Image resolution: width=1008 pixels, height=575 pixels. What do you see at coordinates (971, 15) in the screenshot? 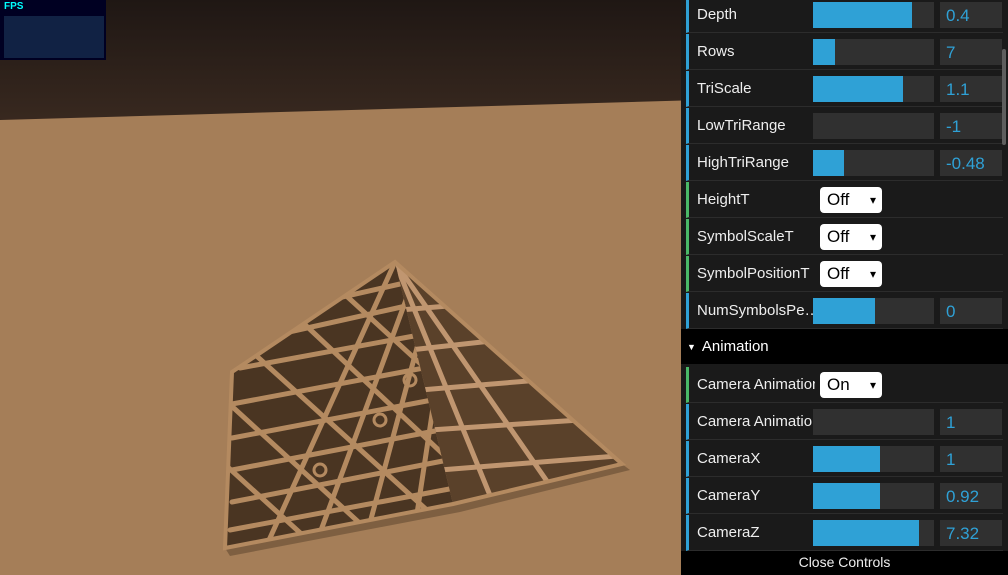
I see `number-input: 0.4` at bounding box center [971, 15].